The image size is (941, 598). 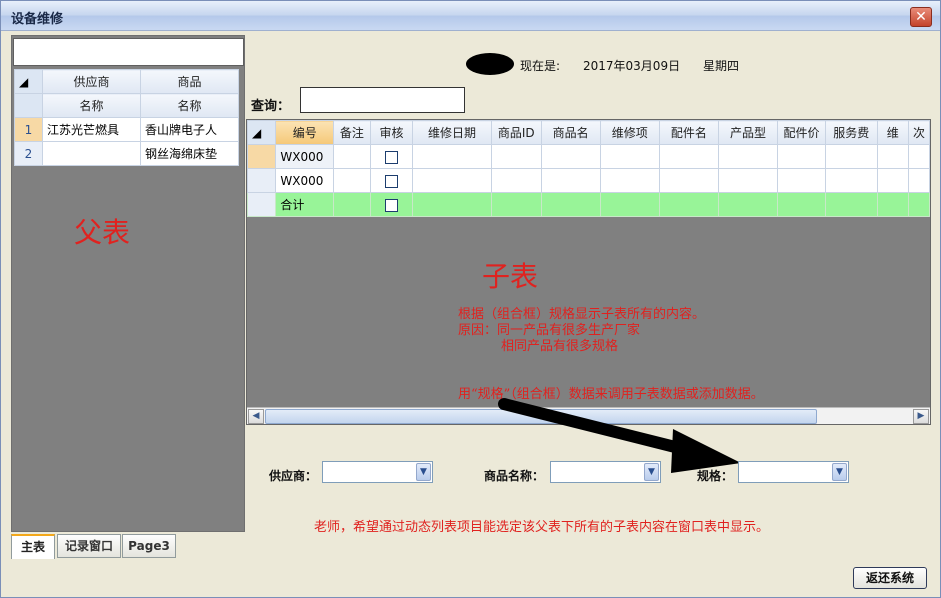 I want to click on spec-label: 规格：, so click(x=715, y=476).